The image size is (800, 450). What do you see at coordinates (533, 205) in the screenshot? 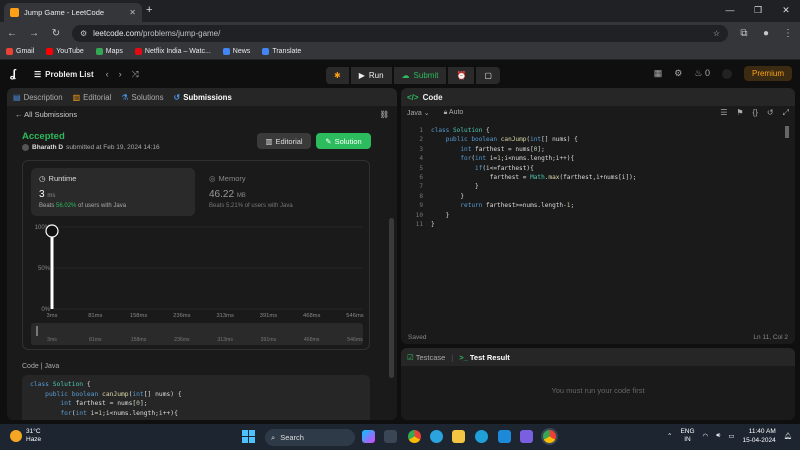
I see `code-line: return farthest>=nums.length-1;` at bounding box center [533, 205].